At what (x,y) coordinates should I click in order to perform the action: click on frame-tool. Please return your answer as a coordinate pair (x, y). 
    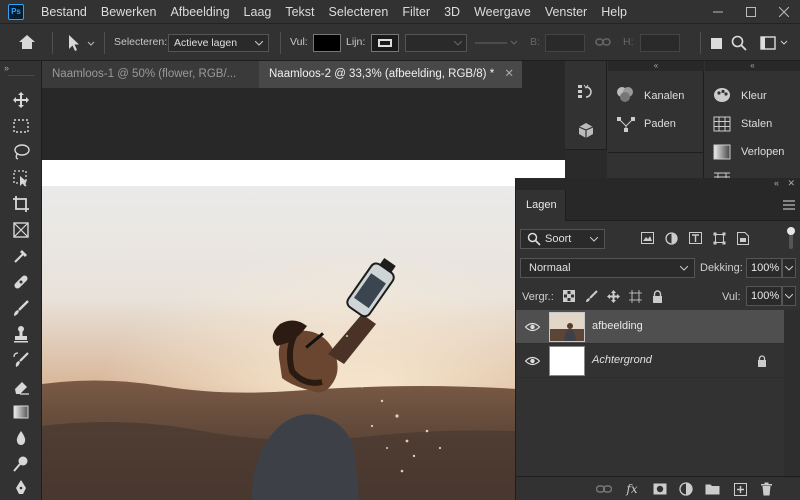
    Looking at the image, I should click on (21, 230).